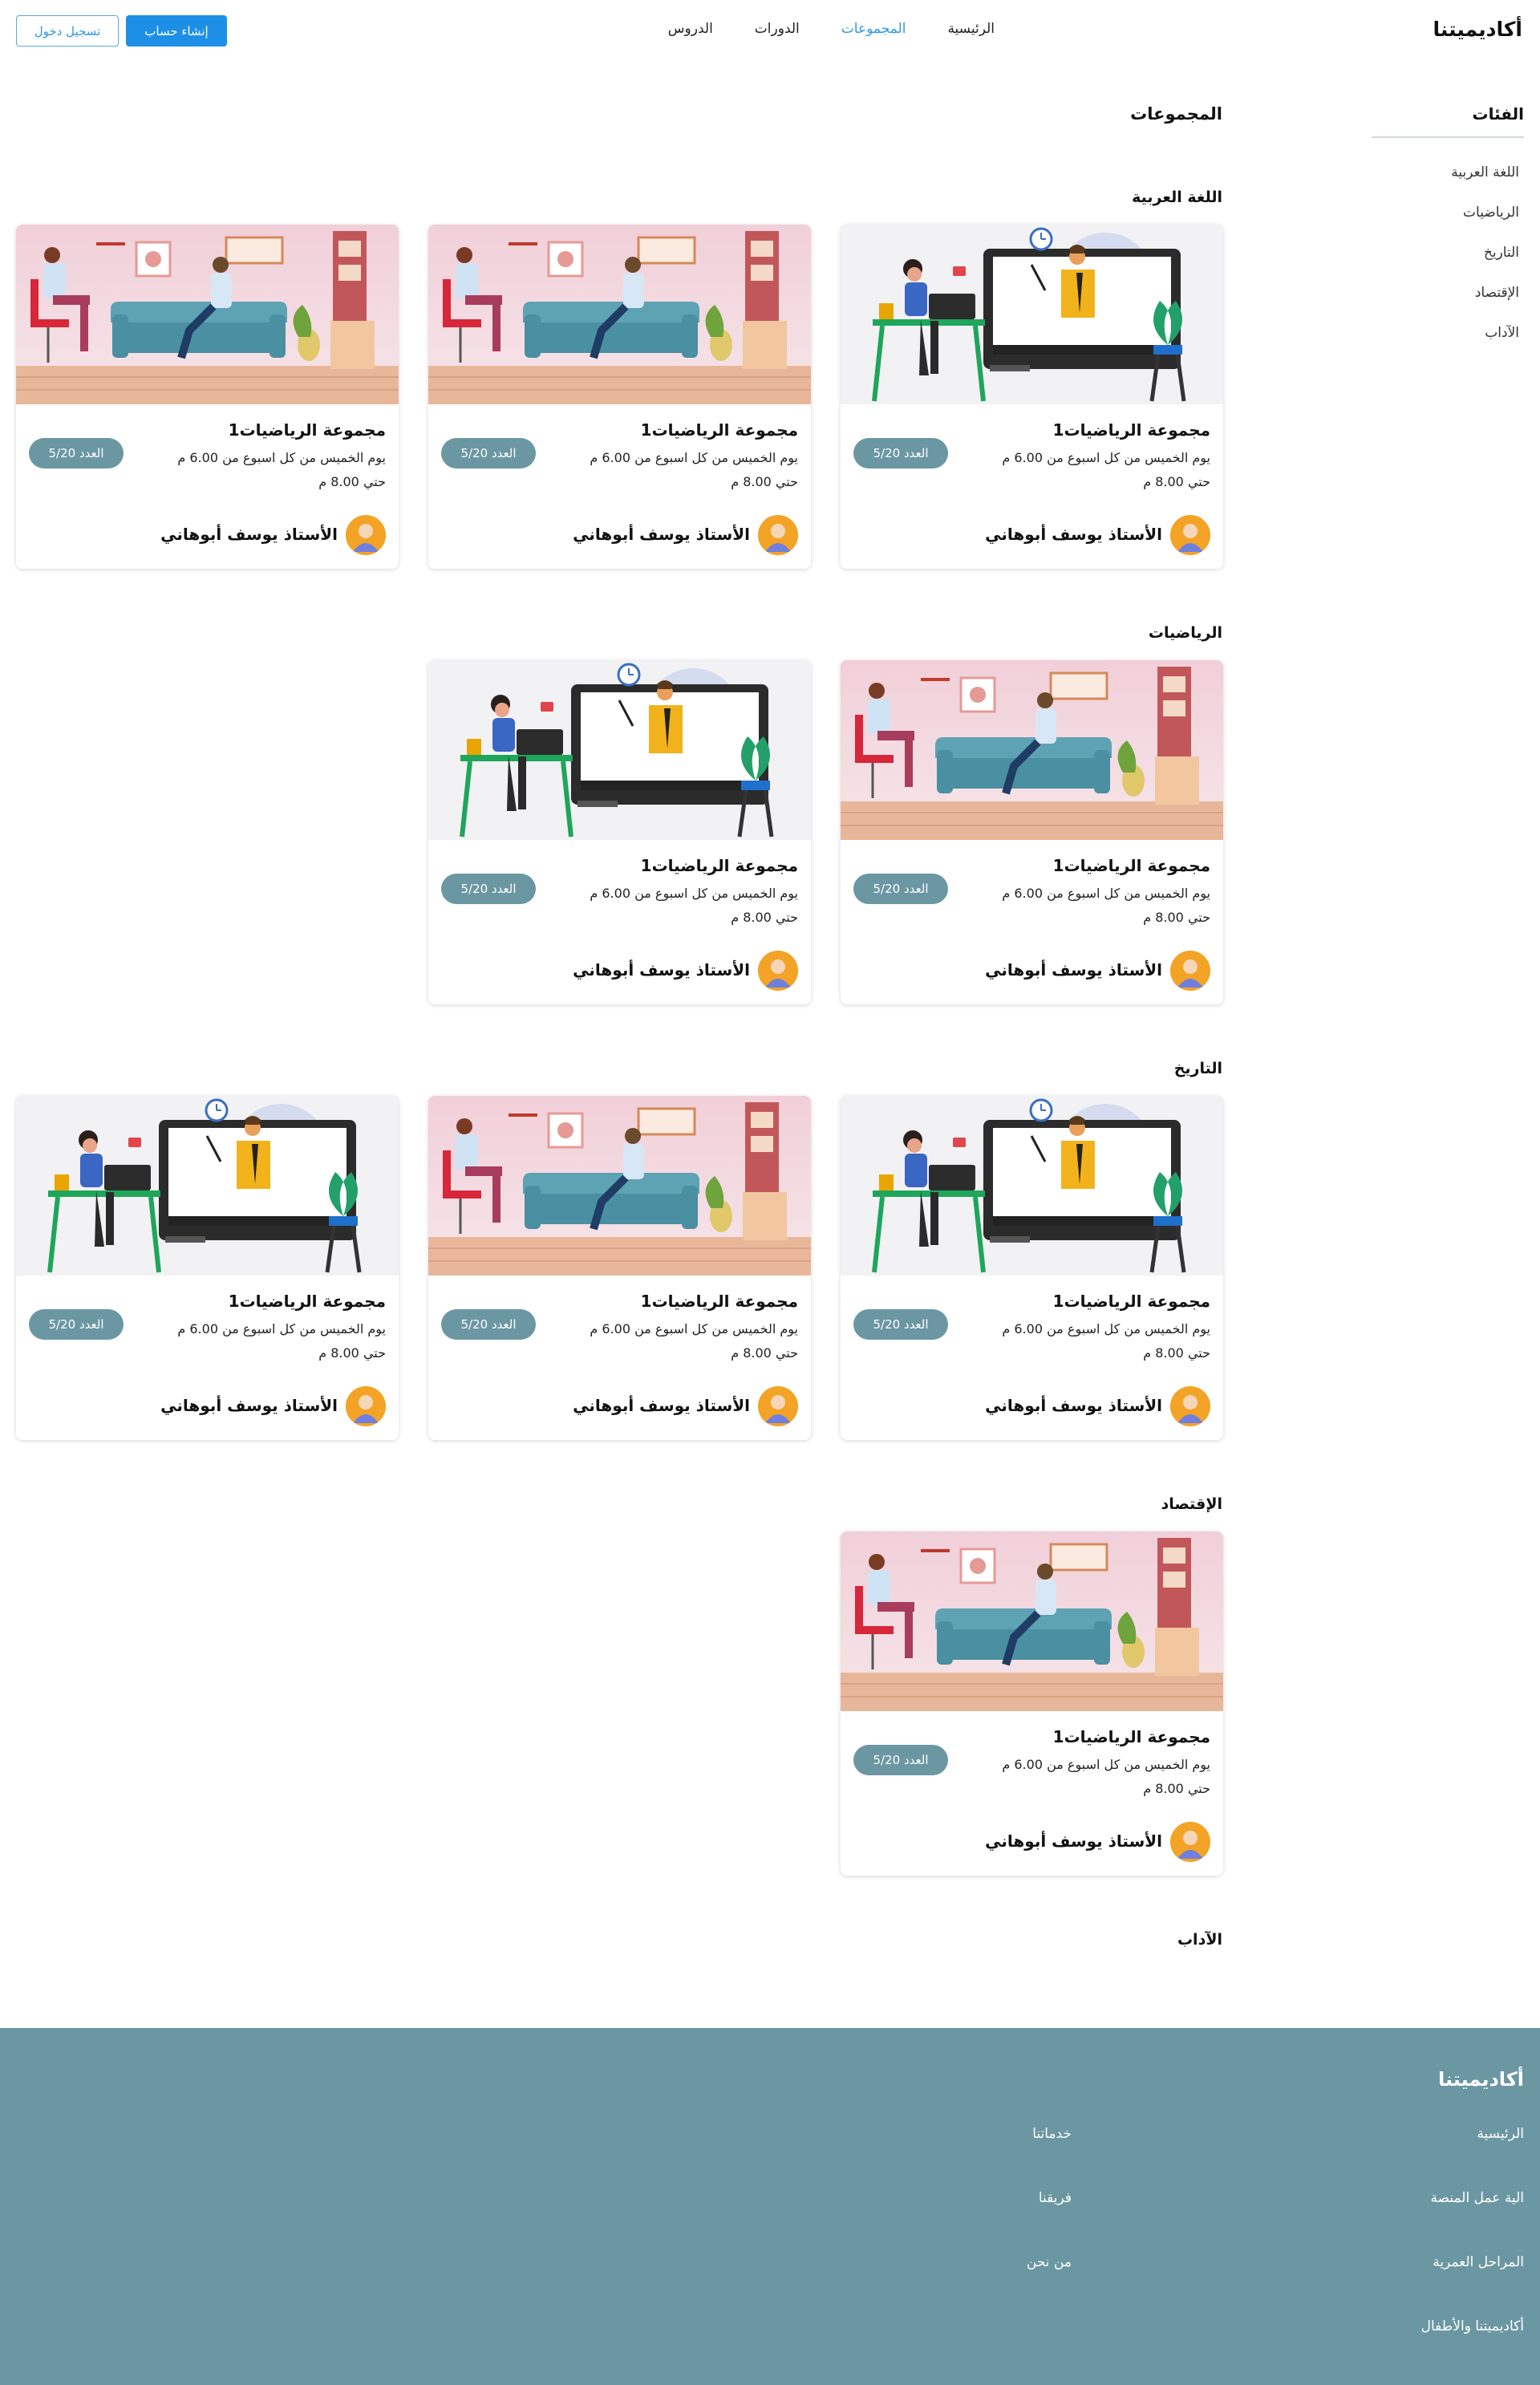 The image size is (1540, 2385). What do you see at coordinates (176, 31) in the screenshot?
I see `signup-button: إنشاء حساب` at bounding box center [176, 31].